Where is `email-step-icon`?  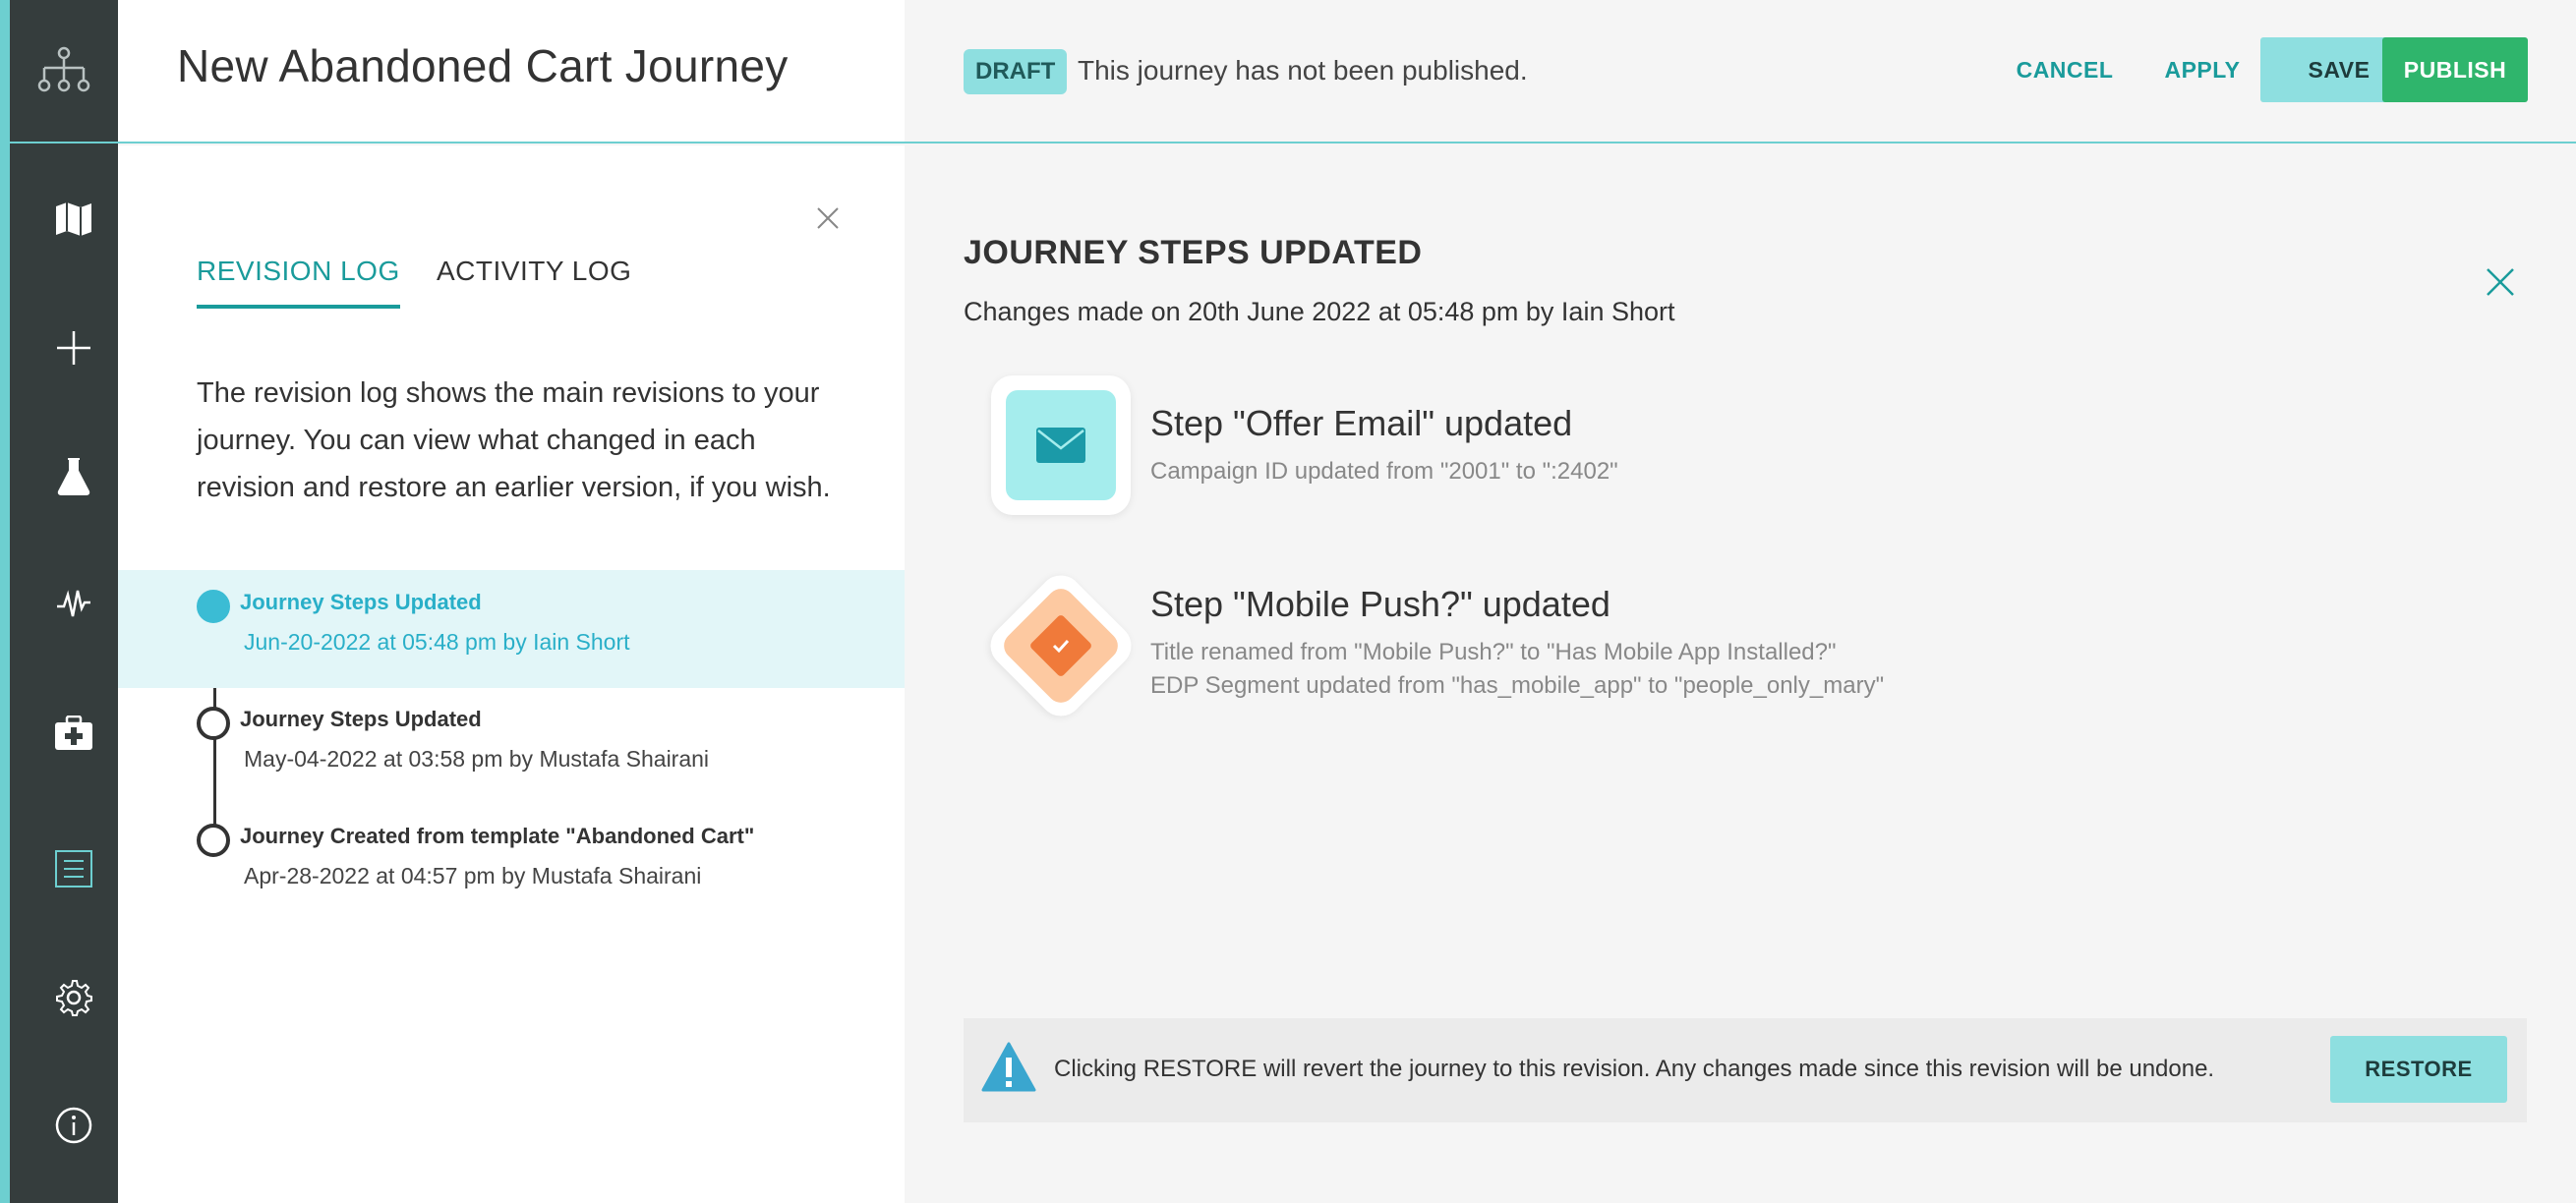
email-step-icon is located at coordinates (1061, 445).